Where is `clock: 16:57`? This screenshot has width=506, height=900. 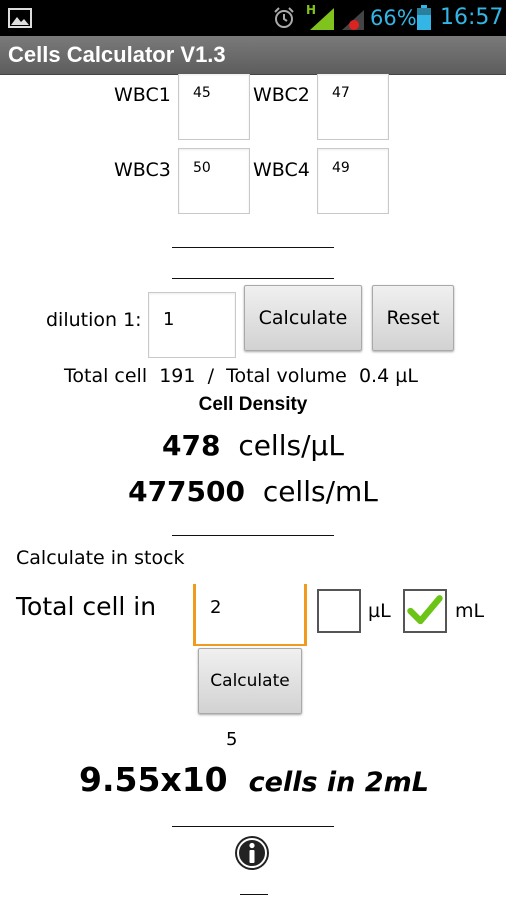
clock: 16:57 is located at coordinates (472, 17).